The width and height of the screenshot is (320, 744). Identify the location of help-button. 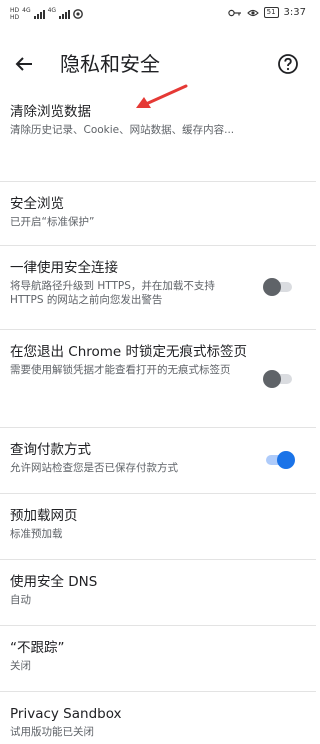
(288, 64).